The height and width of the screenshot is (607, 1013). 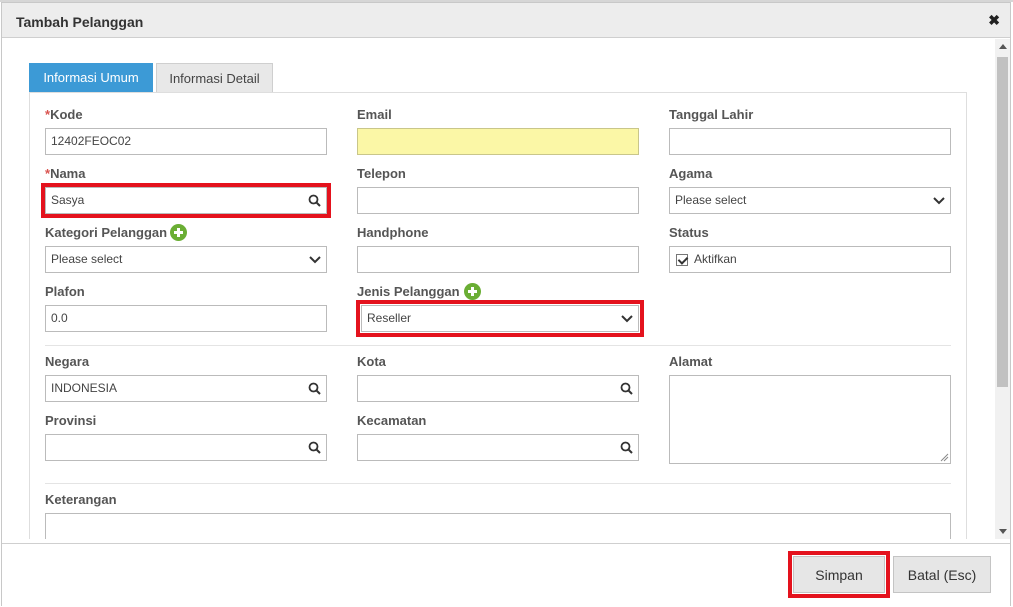 I want to click on scroll-thumb, so click(x=1002, y=222).